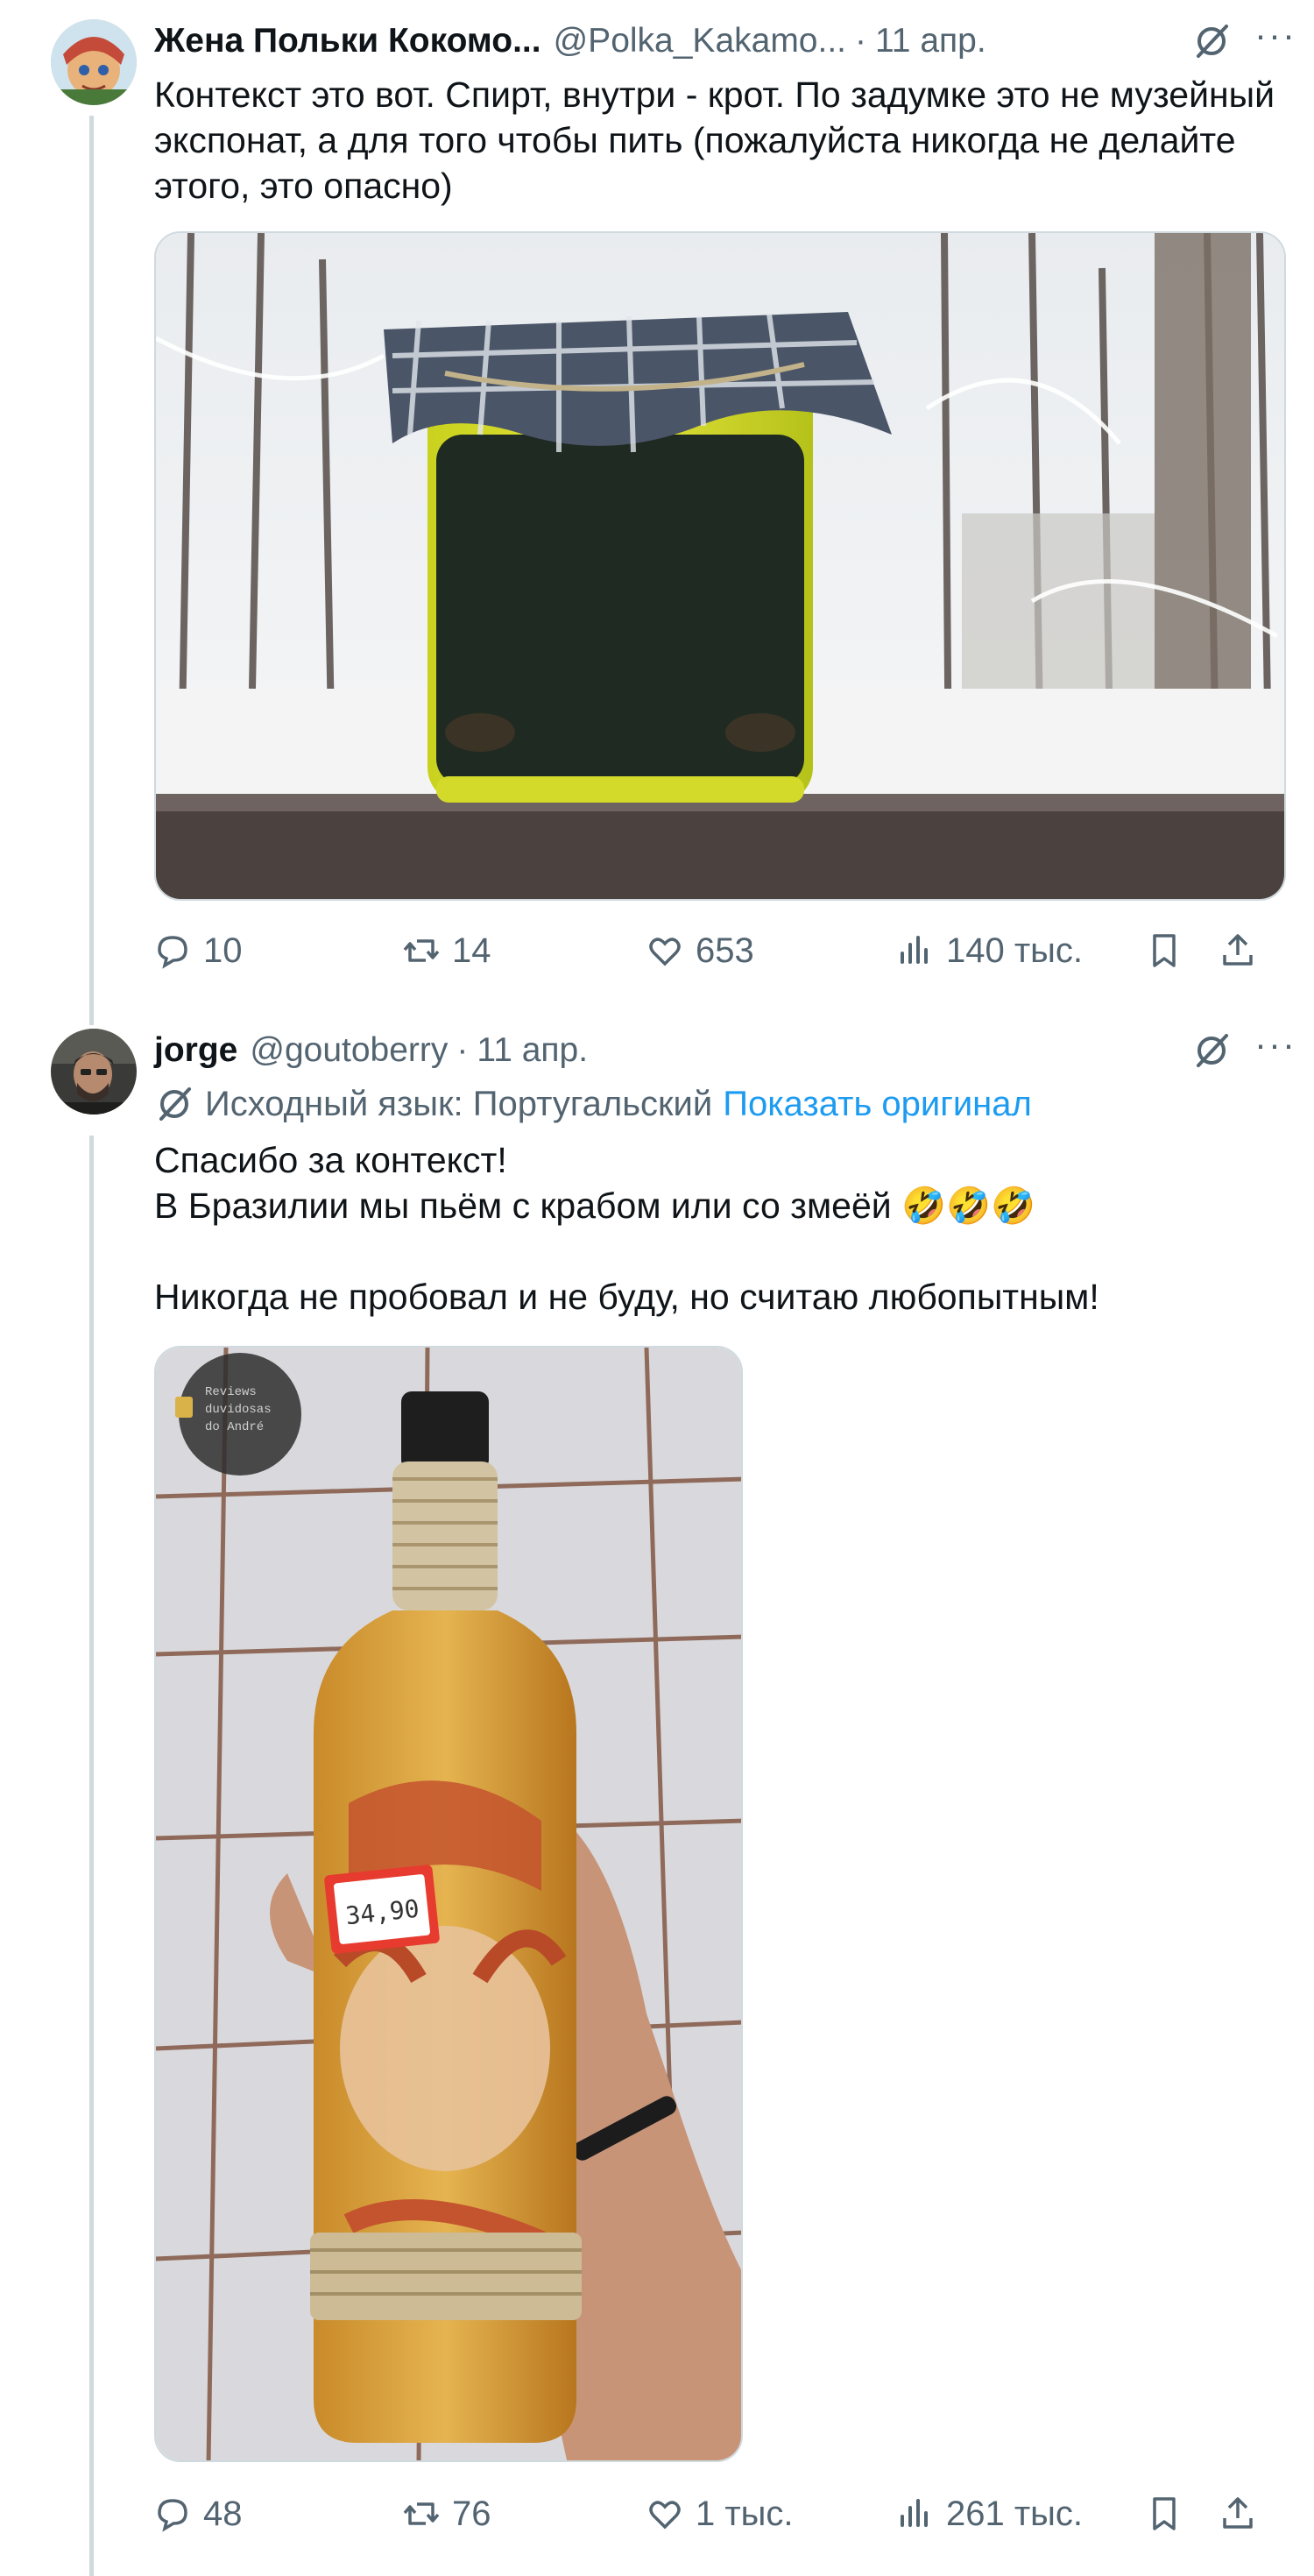  Describe the element at coordinates (745, 2513) in the screenshot. I see `like-count: 1 тыс.` at that location.